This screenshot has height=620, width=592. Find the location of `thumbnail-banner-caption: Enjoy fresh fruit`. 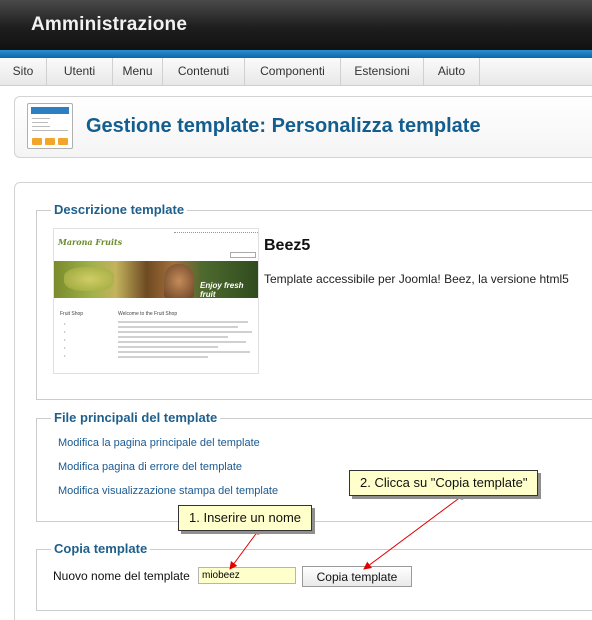

thumbnail-banner-caption: Enjoy fresh fruit is located at coordinates (222, 290).